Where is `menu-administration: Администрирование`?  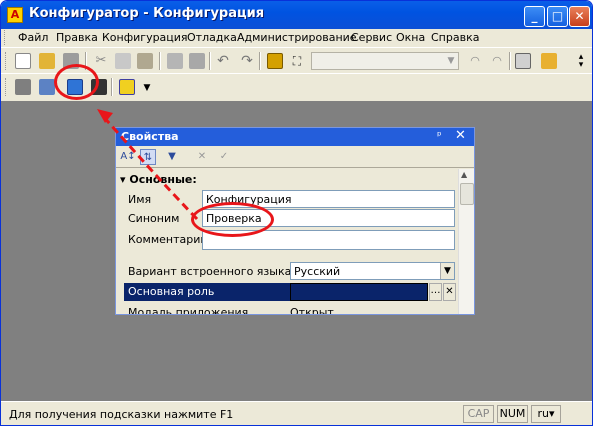 menu-administration: Администрирование is located at coordinates (297, 37).